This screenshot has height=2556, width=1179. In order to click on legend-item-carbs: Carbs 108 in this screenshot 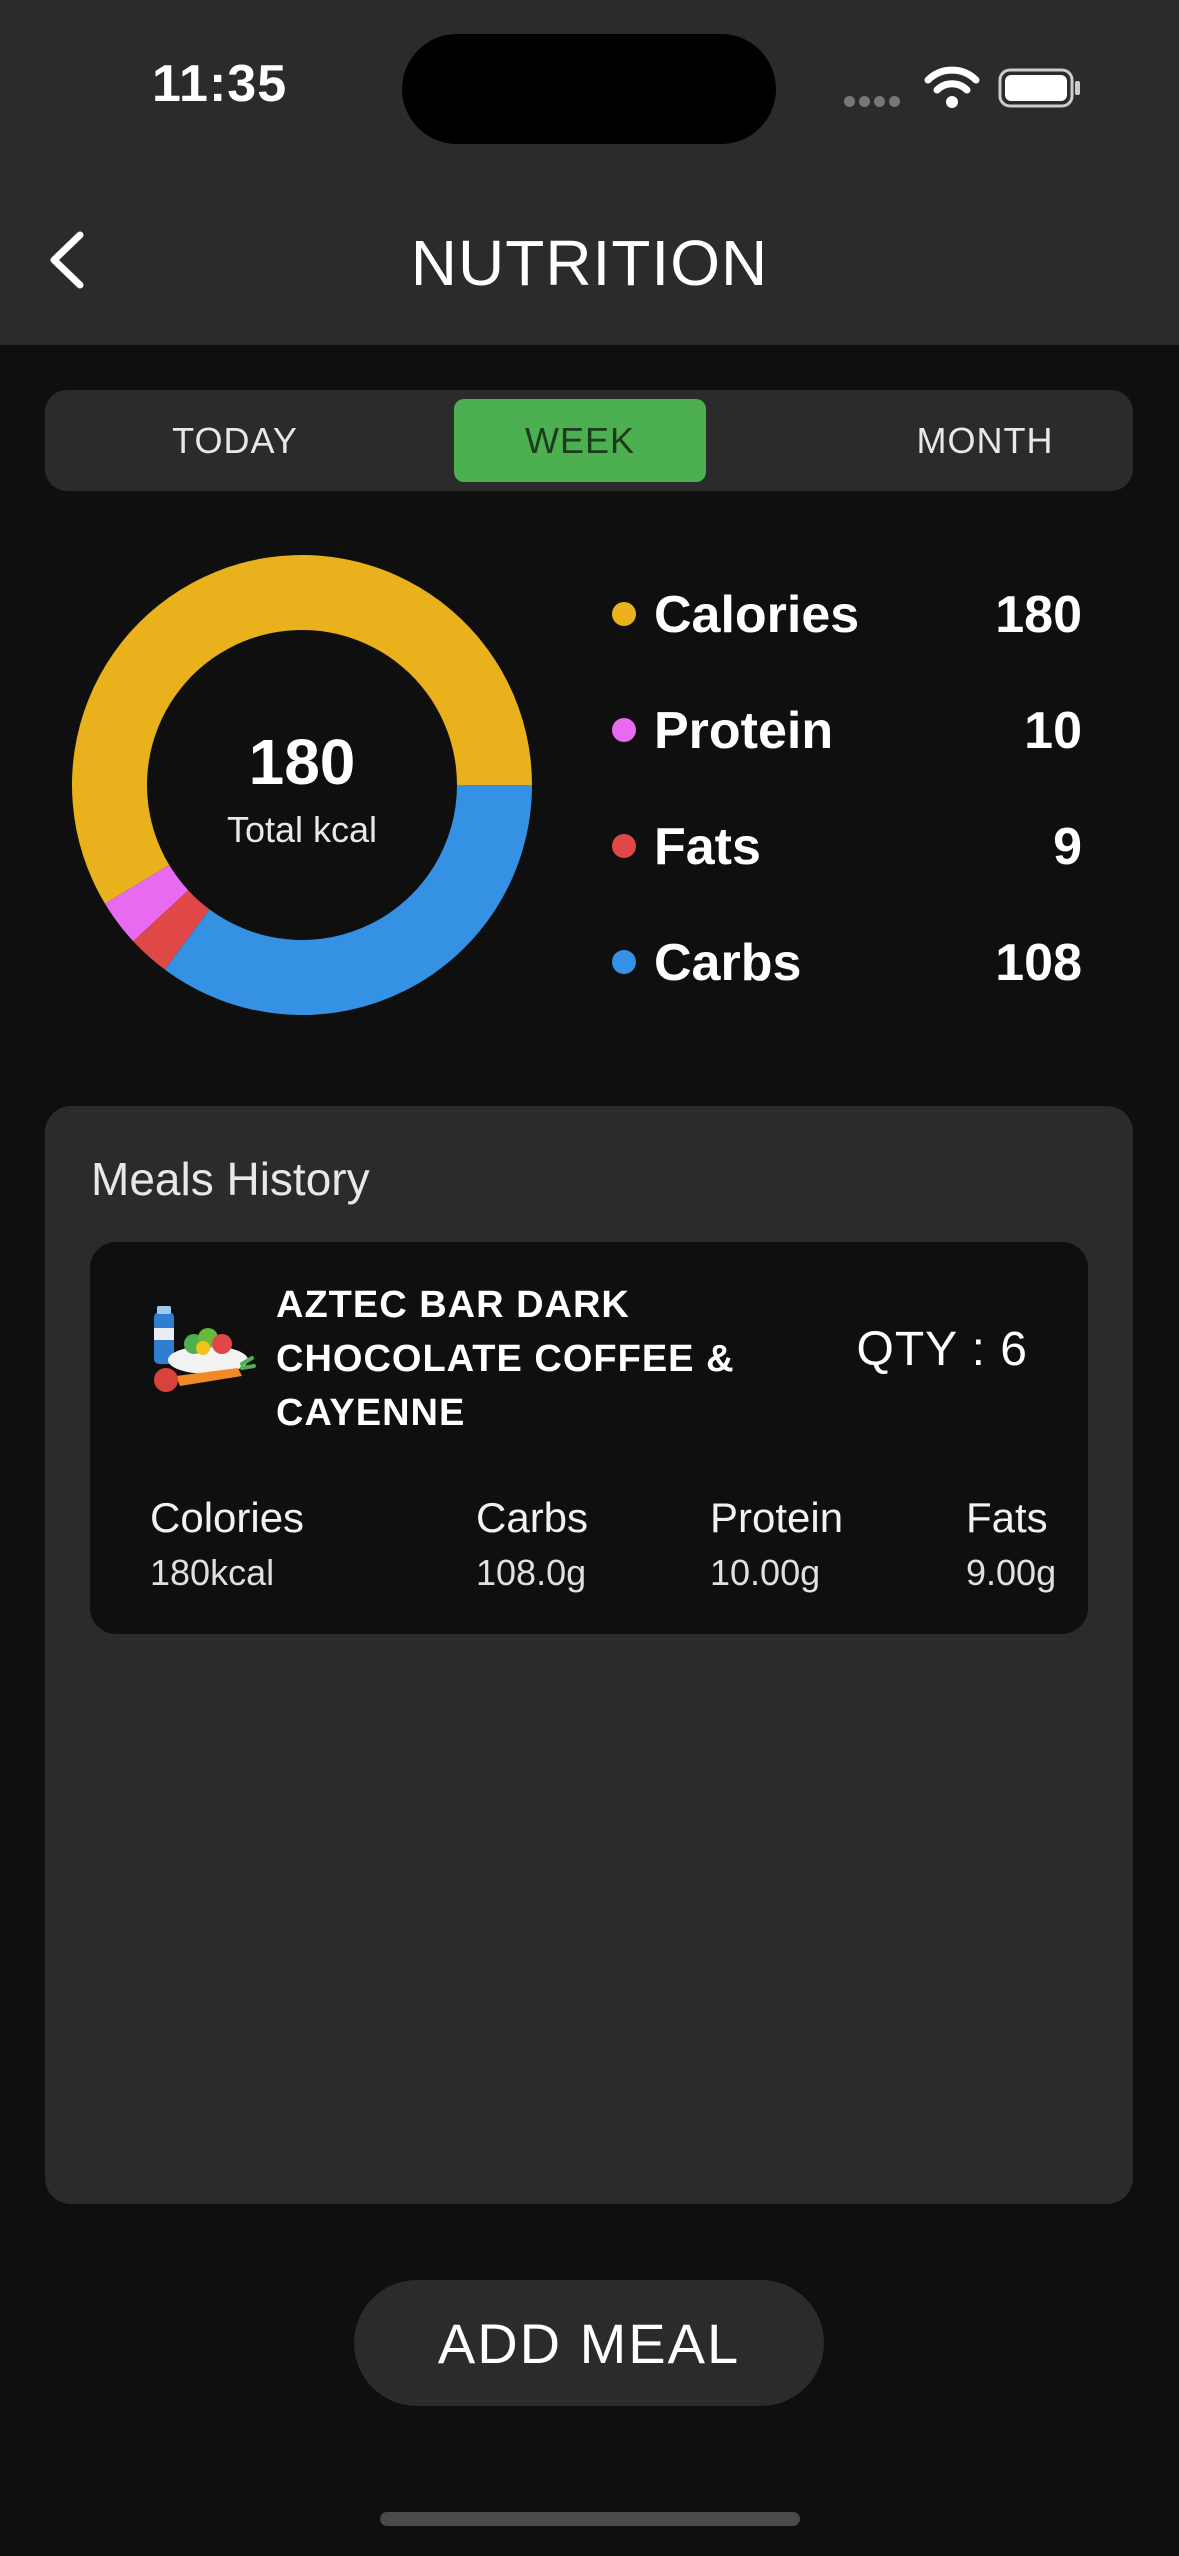, I will do `click(847, 986)`.